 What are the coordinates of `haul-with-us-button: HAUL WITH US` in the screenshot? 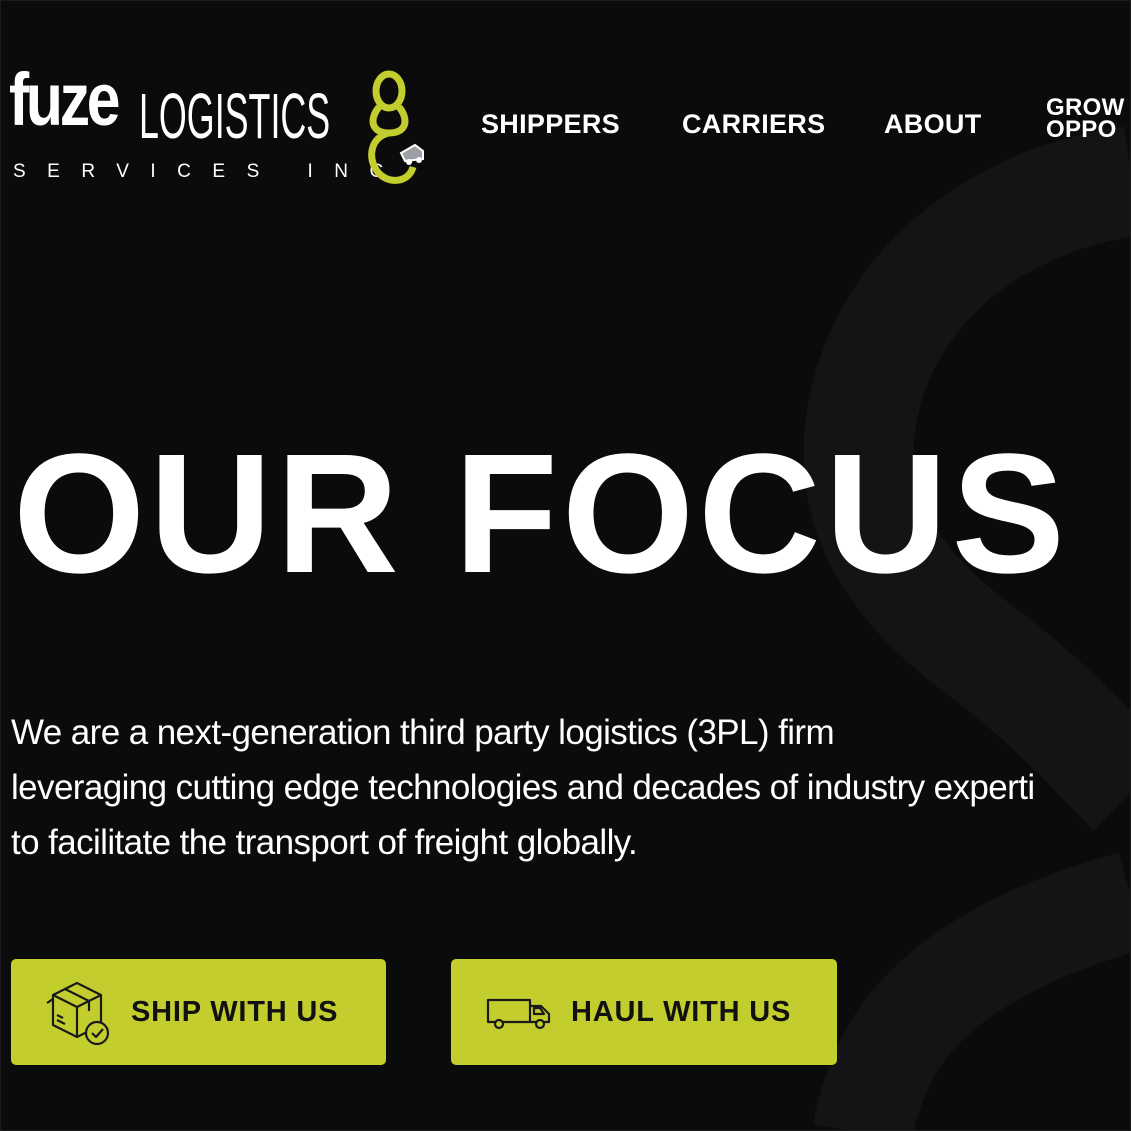 It's located at (644, 1012).